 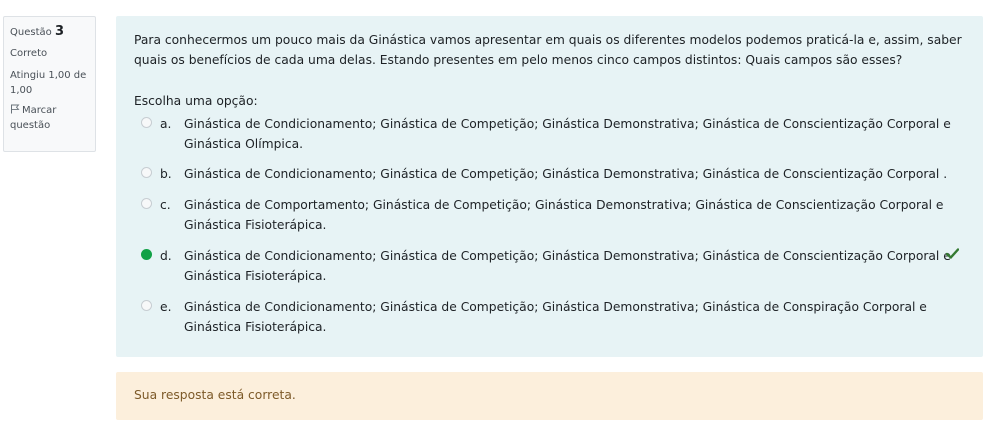 What do you see at coordinates (146, 254) in the screenshot?
I see `radio-button-selected` at bounding box center [146, 254].